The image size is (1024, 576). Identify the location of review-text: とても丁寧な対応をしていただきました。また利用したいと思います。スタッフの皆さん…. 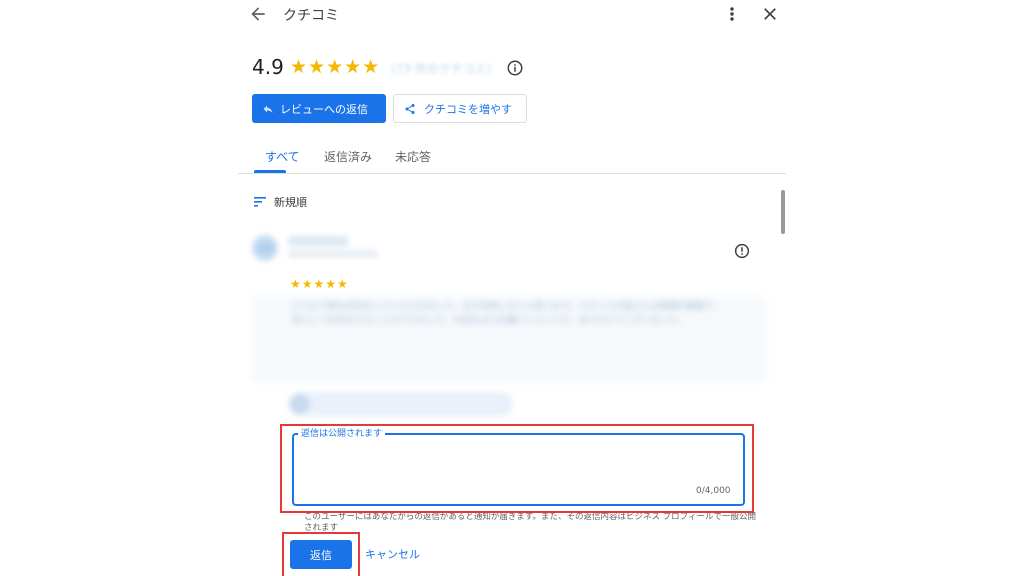
(509, 339).